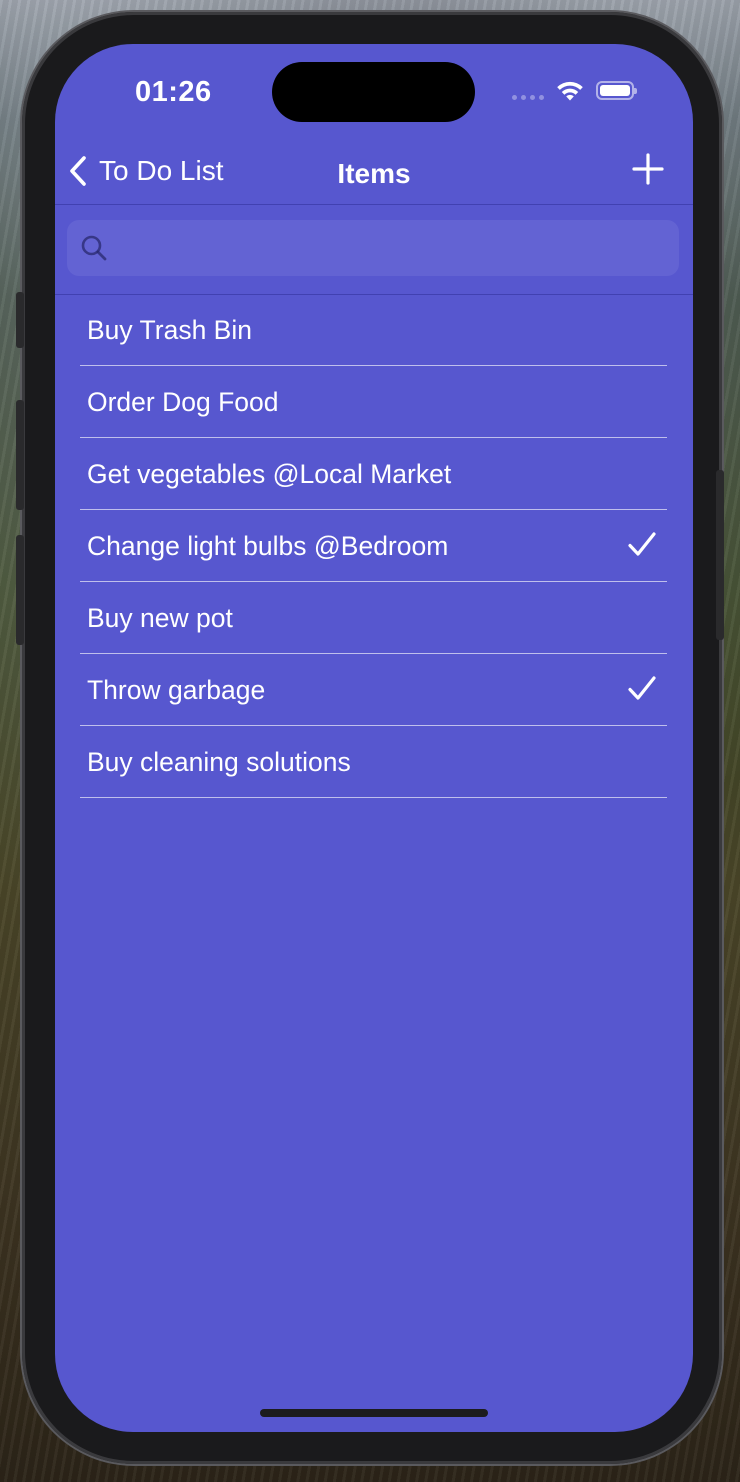 Image resolution: width=740 pixels, height=1482 pixels. What do you see at coordinates (20, 455) in the screenshot?
I see `side-button-volume-up` at bounding box center [20, 455].